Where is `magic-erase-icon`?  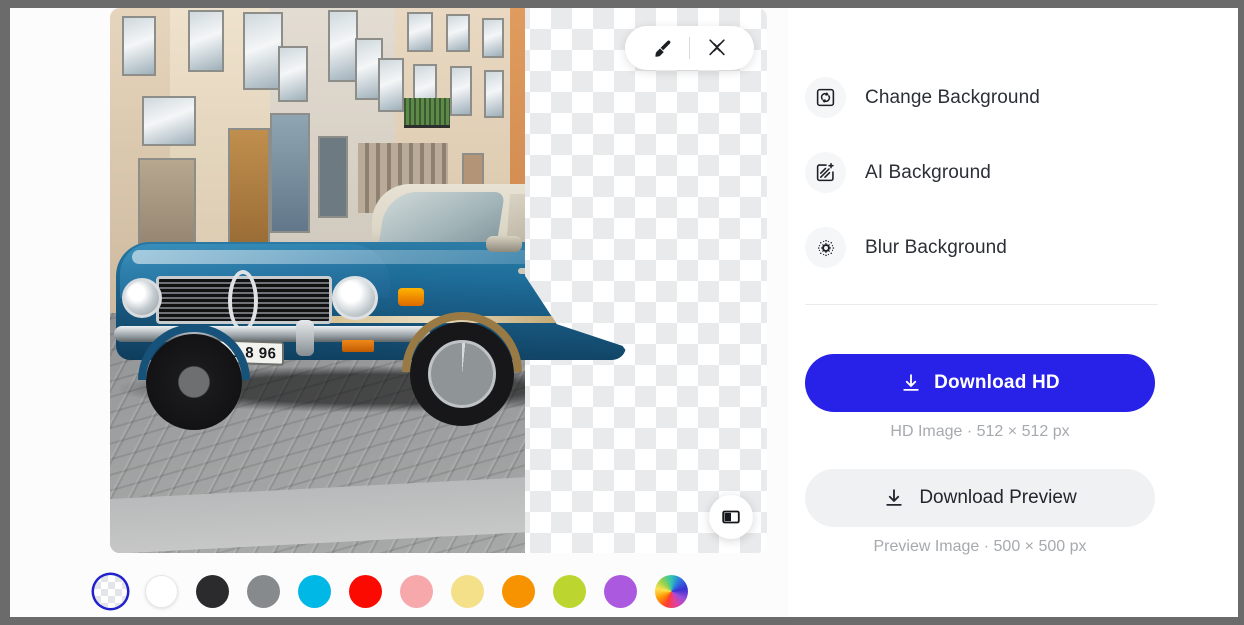 magic-erase-icon is located at coordinates (717, 47).